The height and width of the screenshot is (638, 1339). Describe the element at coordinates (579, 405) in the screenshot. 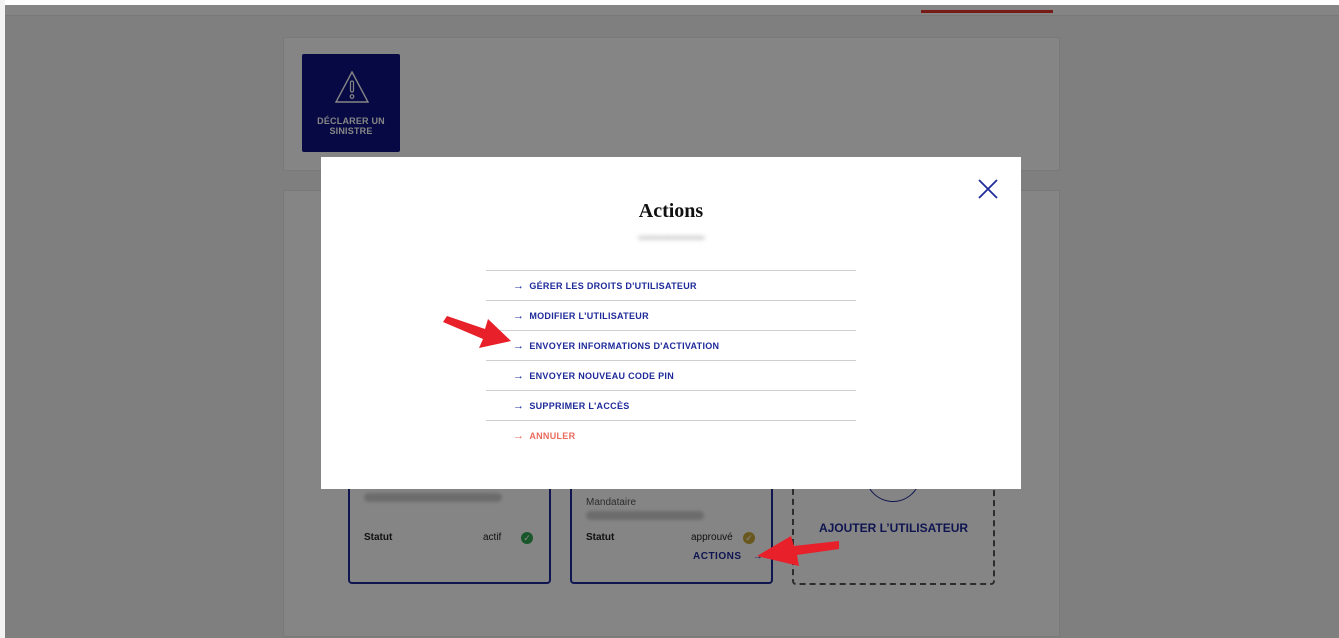

I see `action-label: SUPPRIMER L'ACCÈS` at that location.